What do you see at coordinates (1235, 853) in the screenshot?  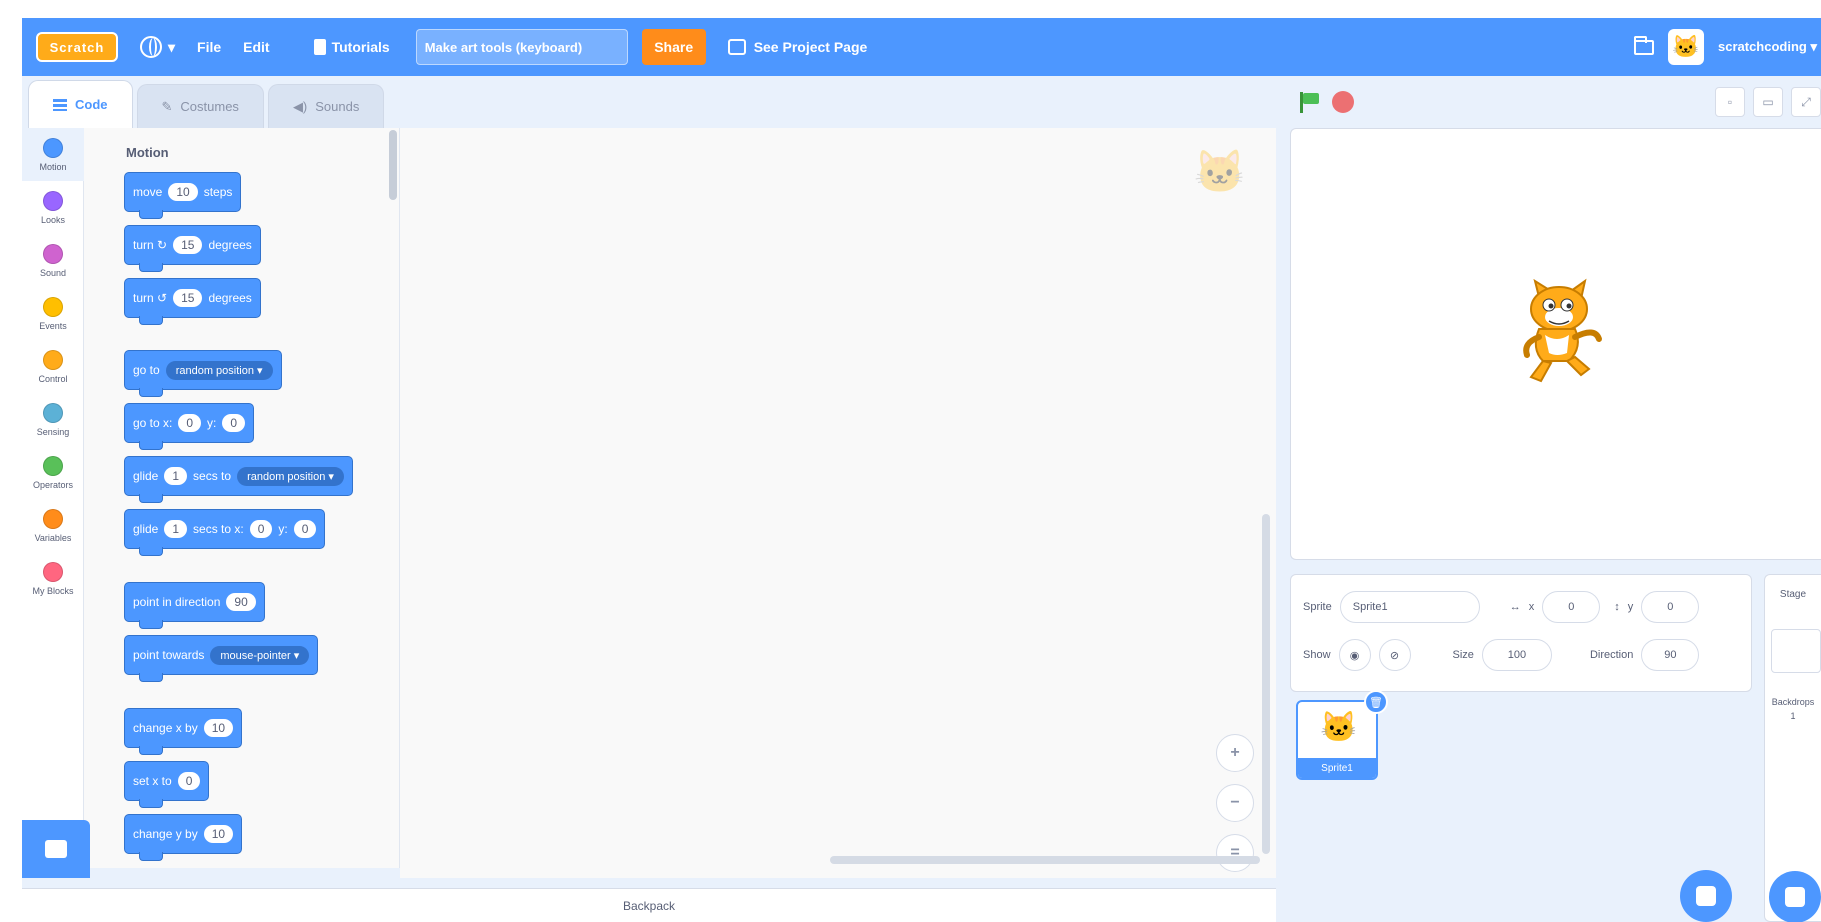 I see `zoom-reset-button: =` at bounding box center [1235, 853].